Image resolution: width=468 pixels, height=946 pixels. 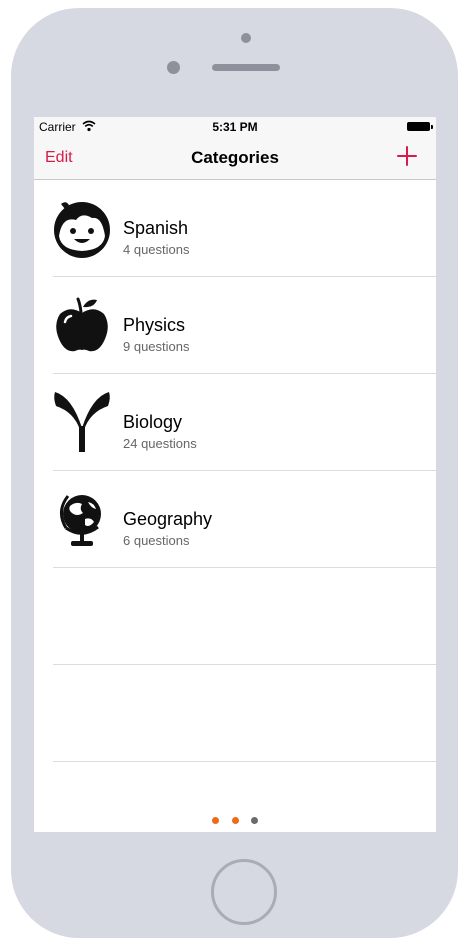 What do you see at coordinates (235, 228) in the screenshot?
I see `category-row-spanish: Spanish 4 questions` at bounding box center [235, 228].